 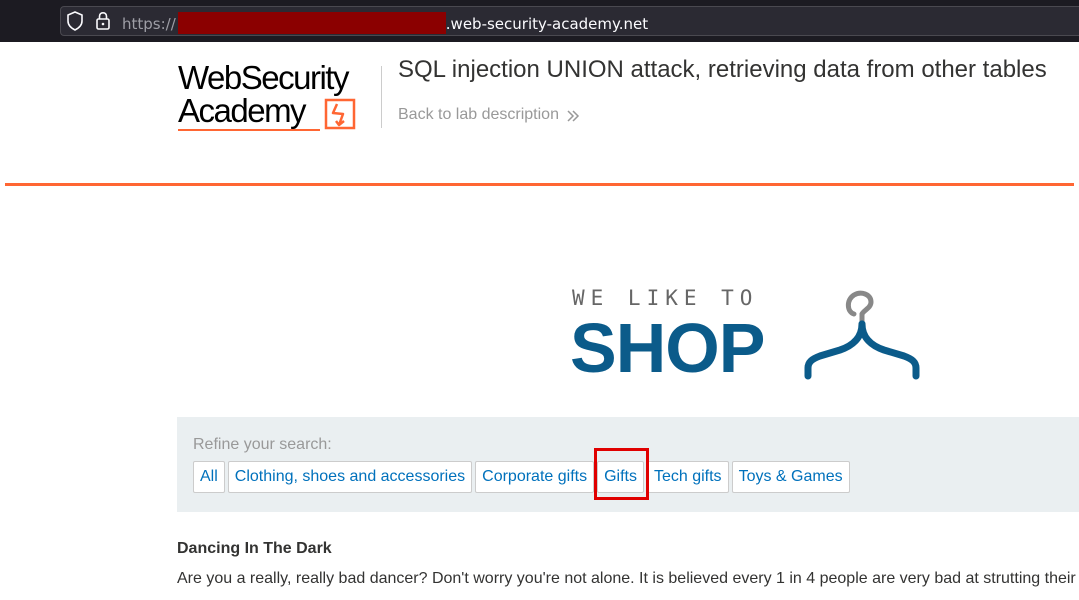 What do you see at coordinates (539, 184) in the screenshot?
I see `header-rule` at bounding box center [539, 184].